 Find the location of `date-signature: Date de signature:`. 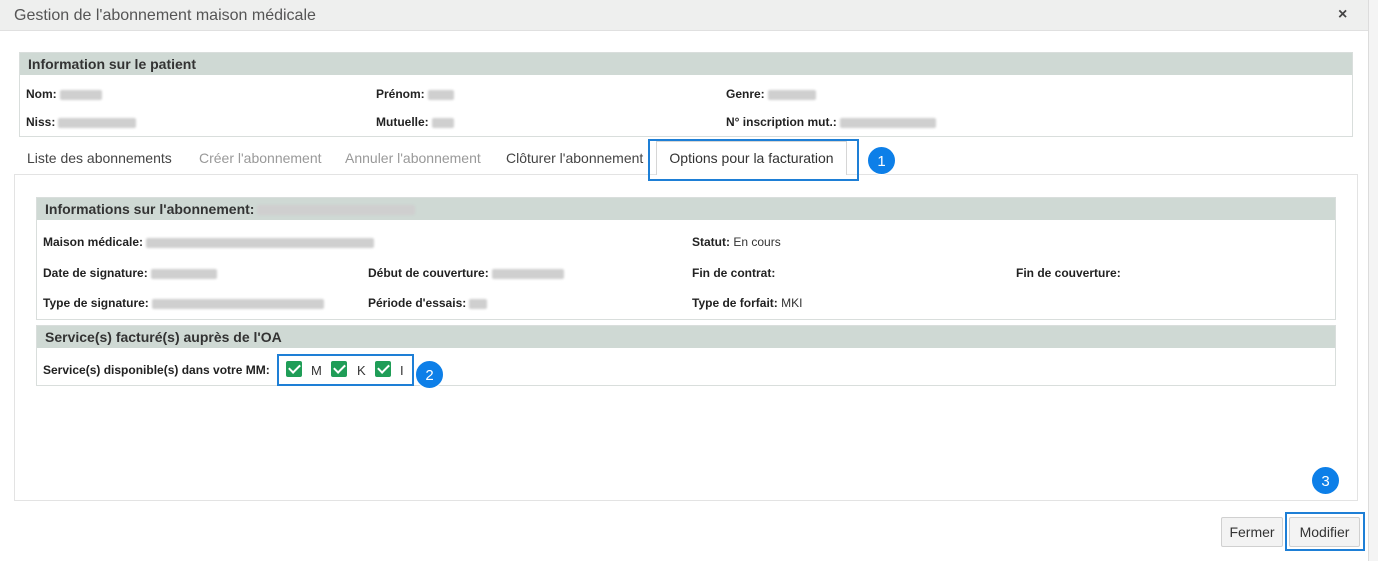

date-signature: Date de signature: is located at coordinates (130, 273).